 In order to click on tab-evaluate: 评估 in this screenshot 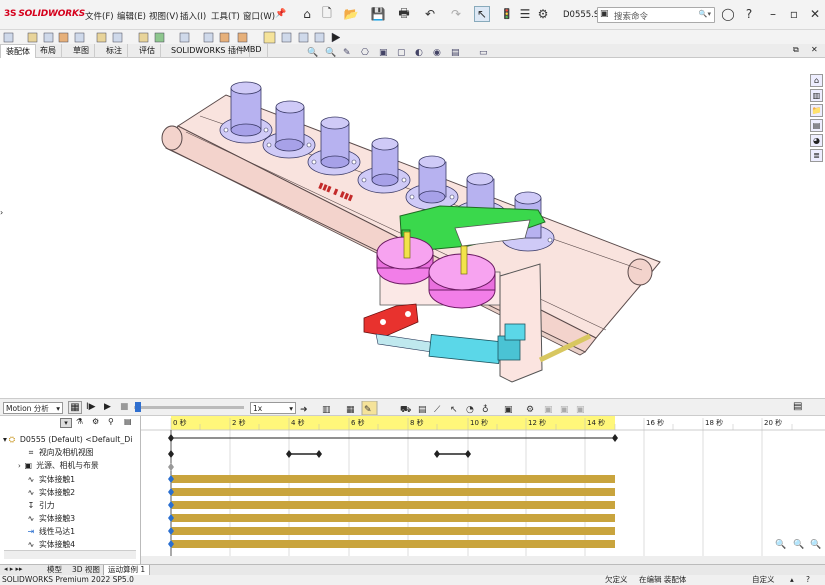, I will do `click(147, 51)`.